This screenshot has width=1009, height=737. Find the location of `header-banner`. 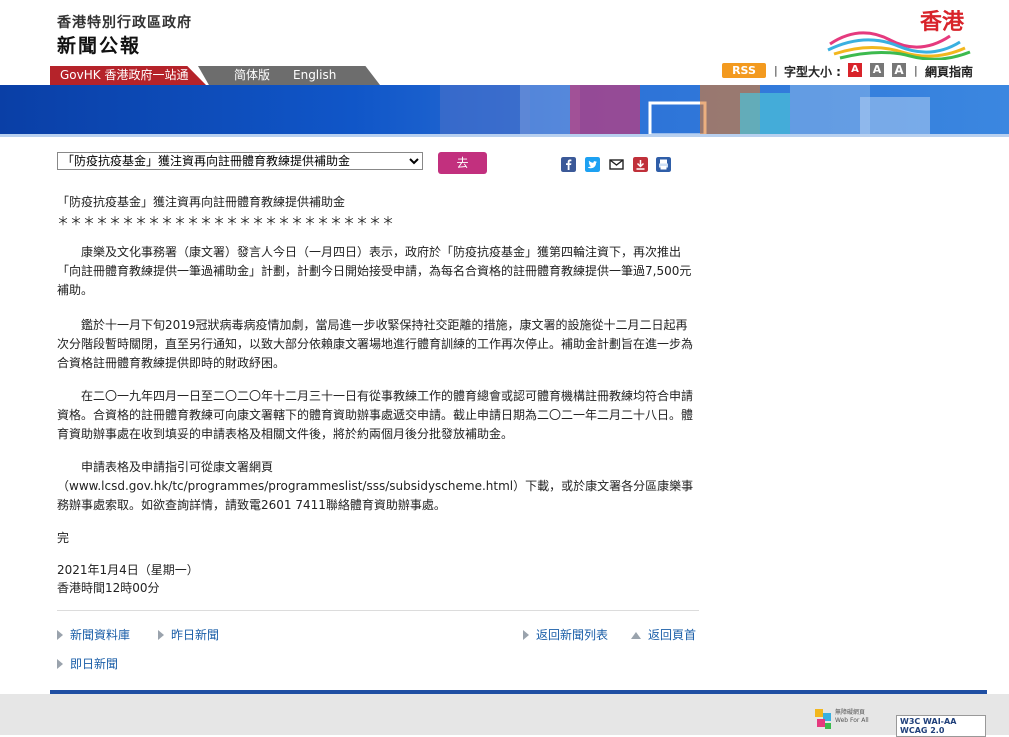

header-banner is located at coordinates (504, 110).